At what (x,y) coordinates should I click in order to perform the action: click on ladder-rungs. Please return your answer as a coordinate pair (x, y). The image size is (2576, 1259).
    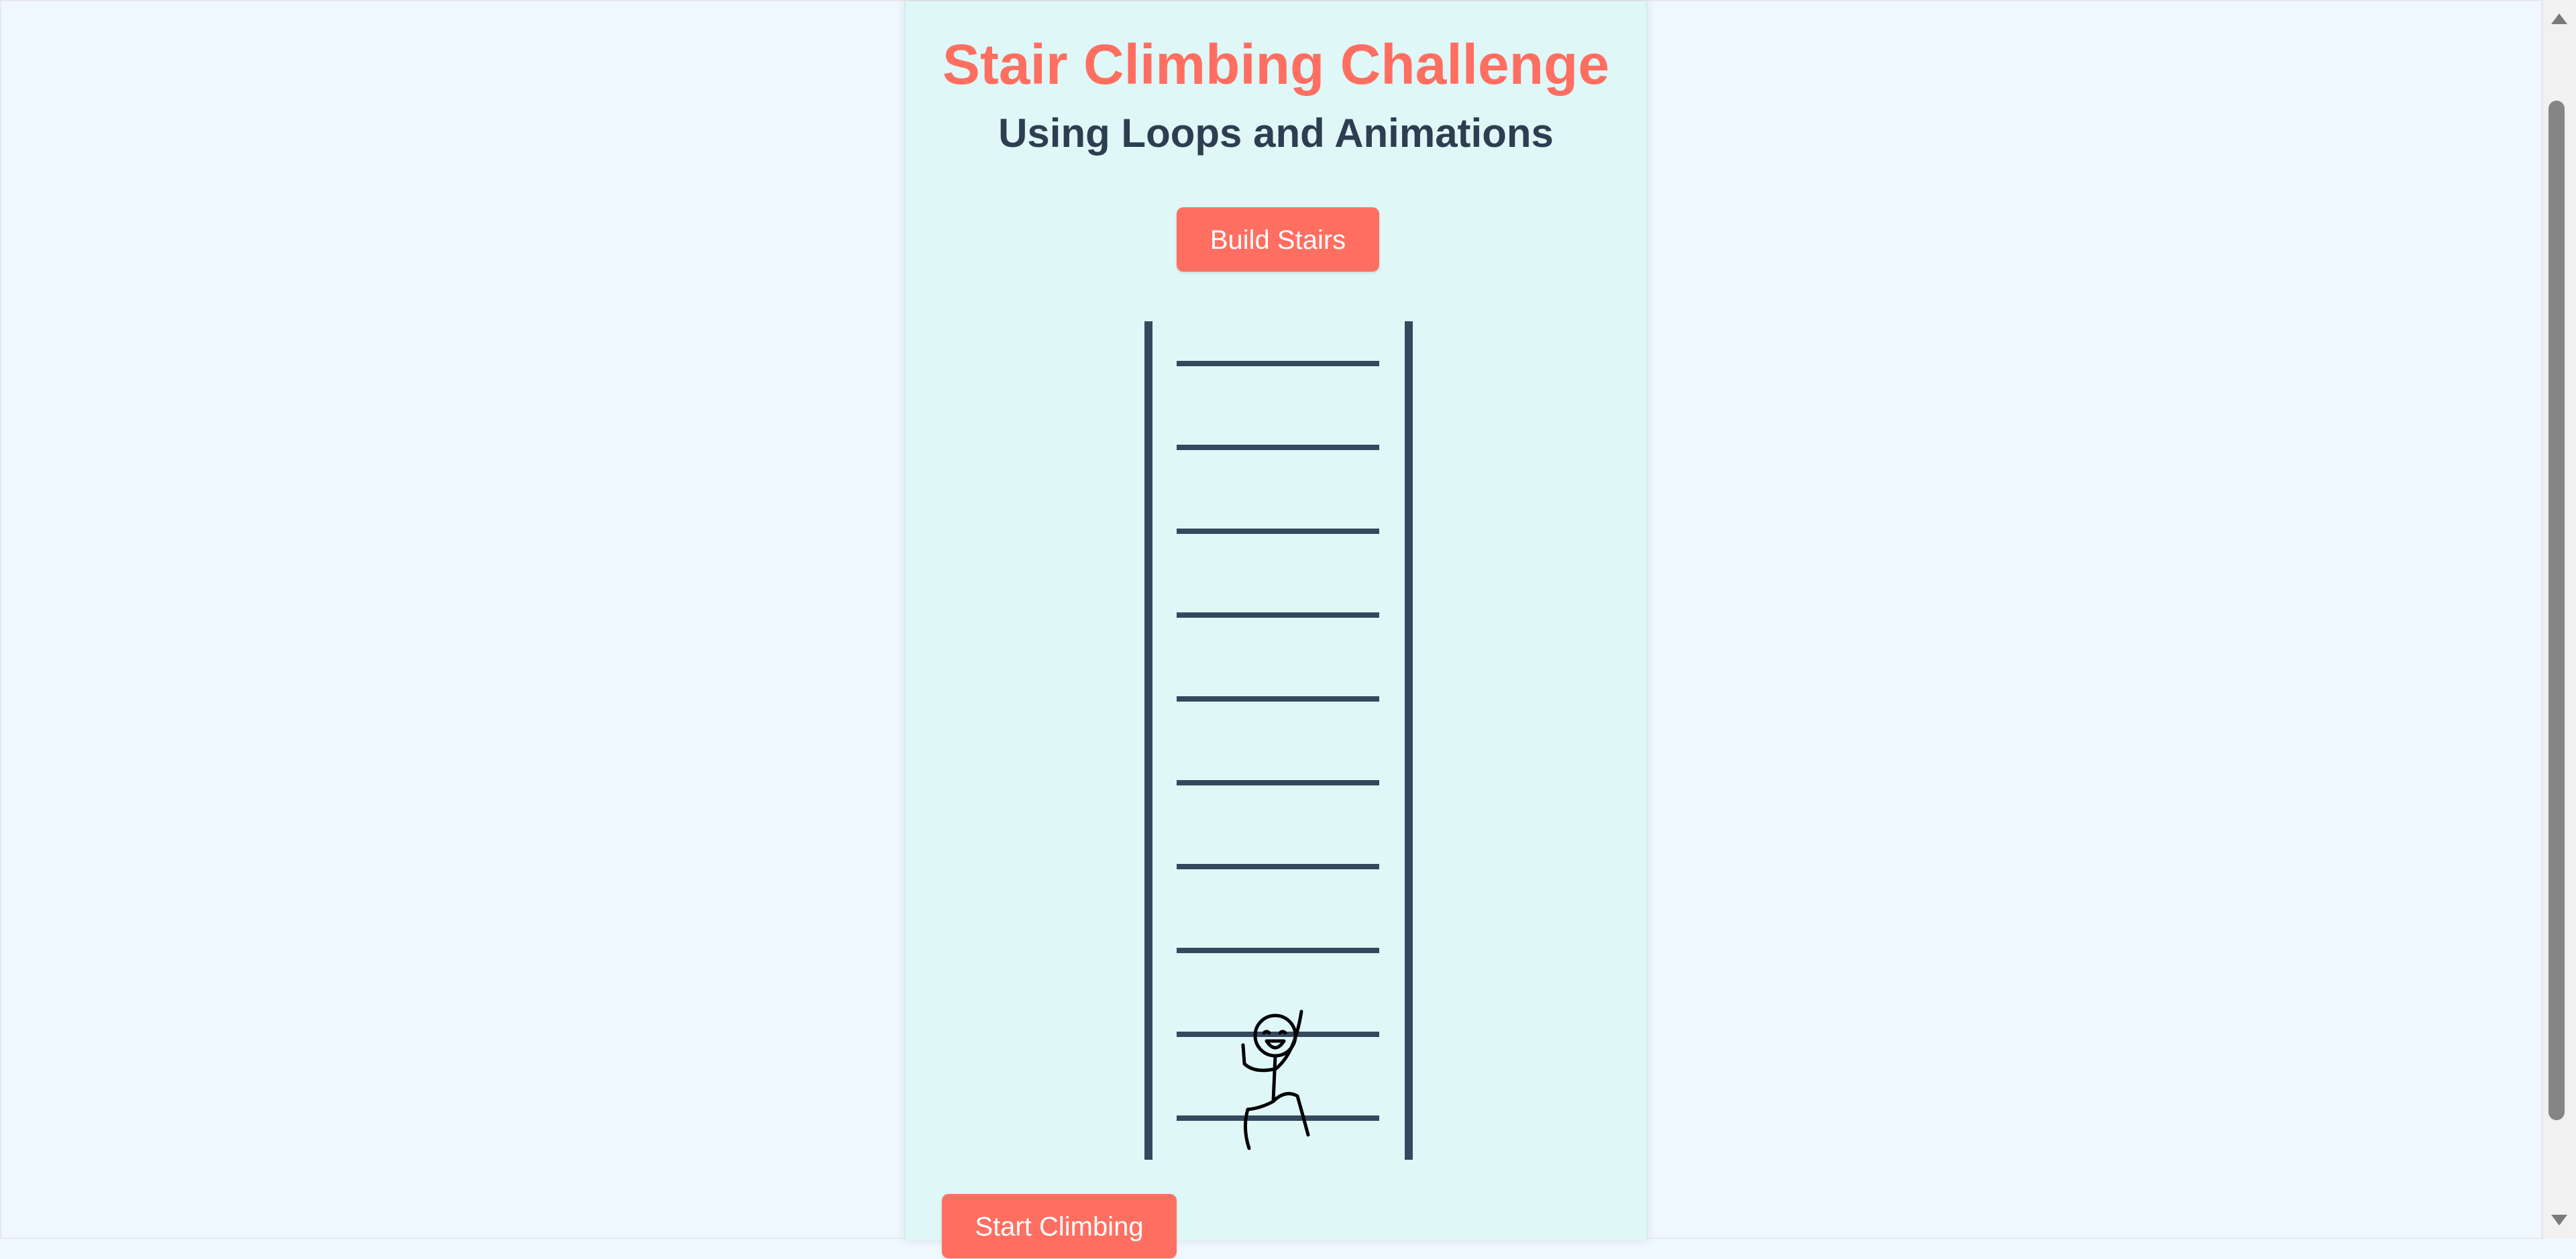
    Looking at the image, I should click on (1278, 741).